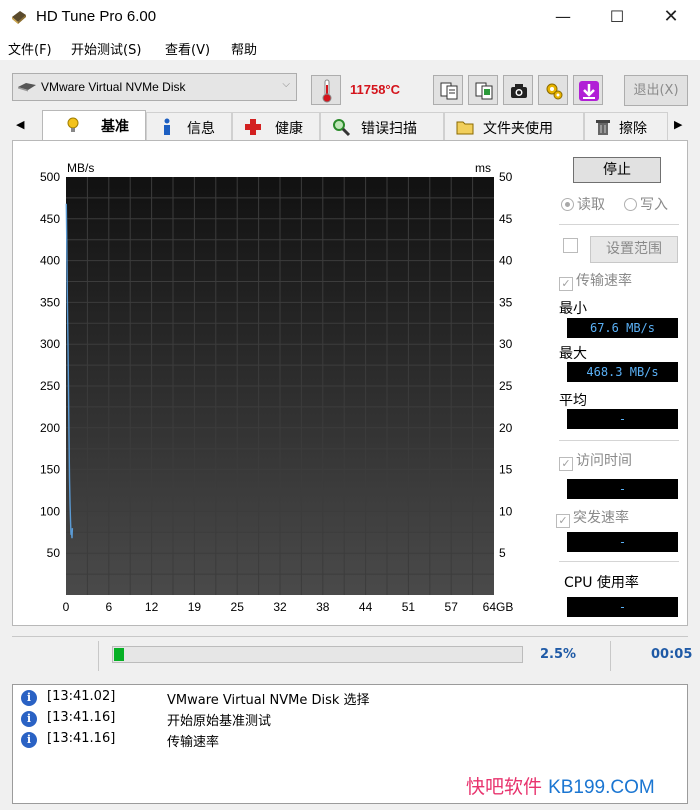  I want to click on access-time-label: 访问时间, so click(604, 461).